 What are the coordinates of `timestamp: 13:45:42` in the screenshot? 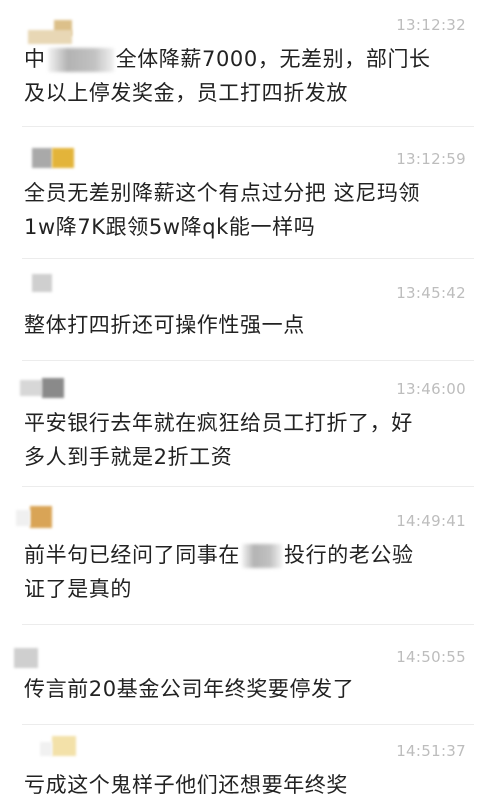 It's located at (431, 293).